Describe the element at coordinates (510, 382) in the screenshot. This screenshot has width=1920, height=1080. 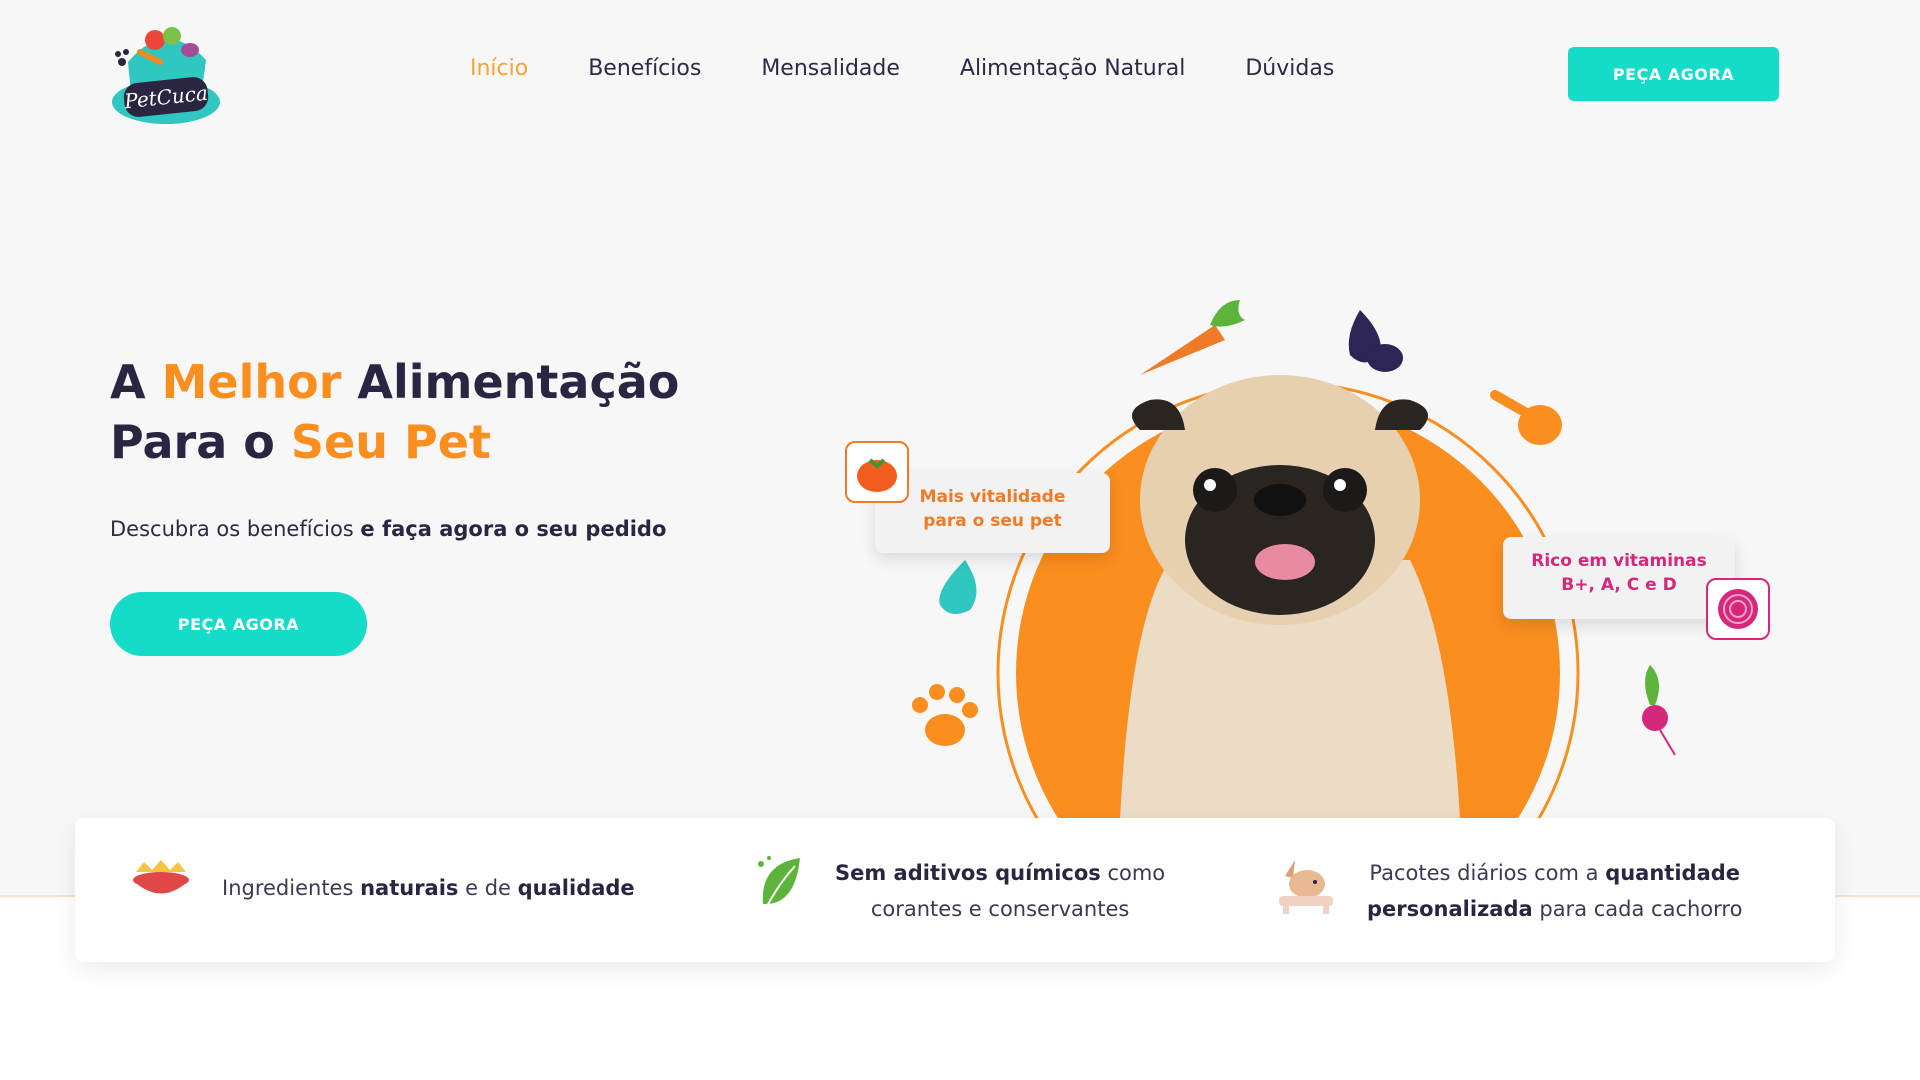
I see `hero-title-part: Alimentação` at that location.